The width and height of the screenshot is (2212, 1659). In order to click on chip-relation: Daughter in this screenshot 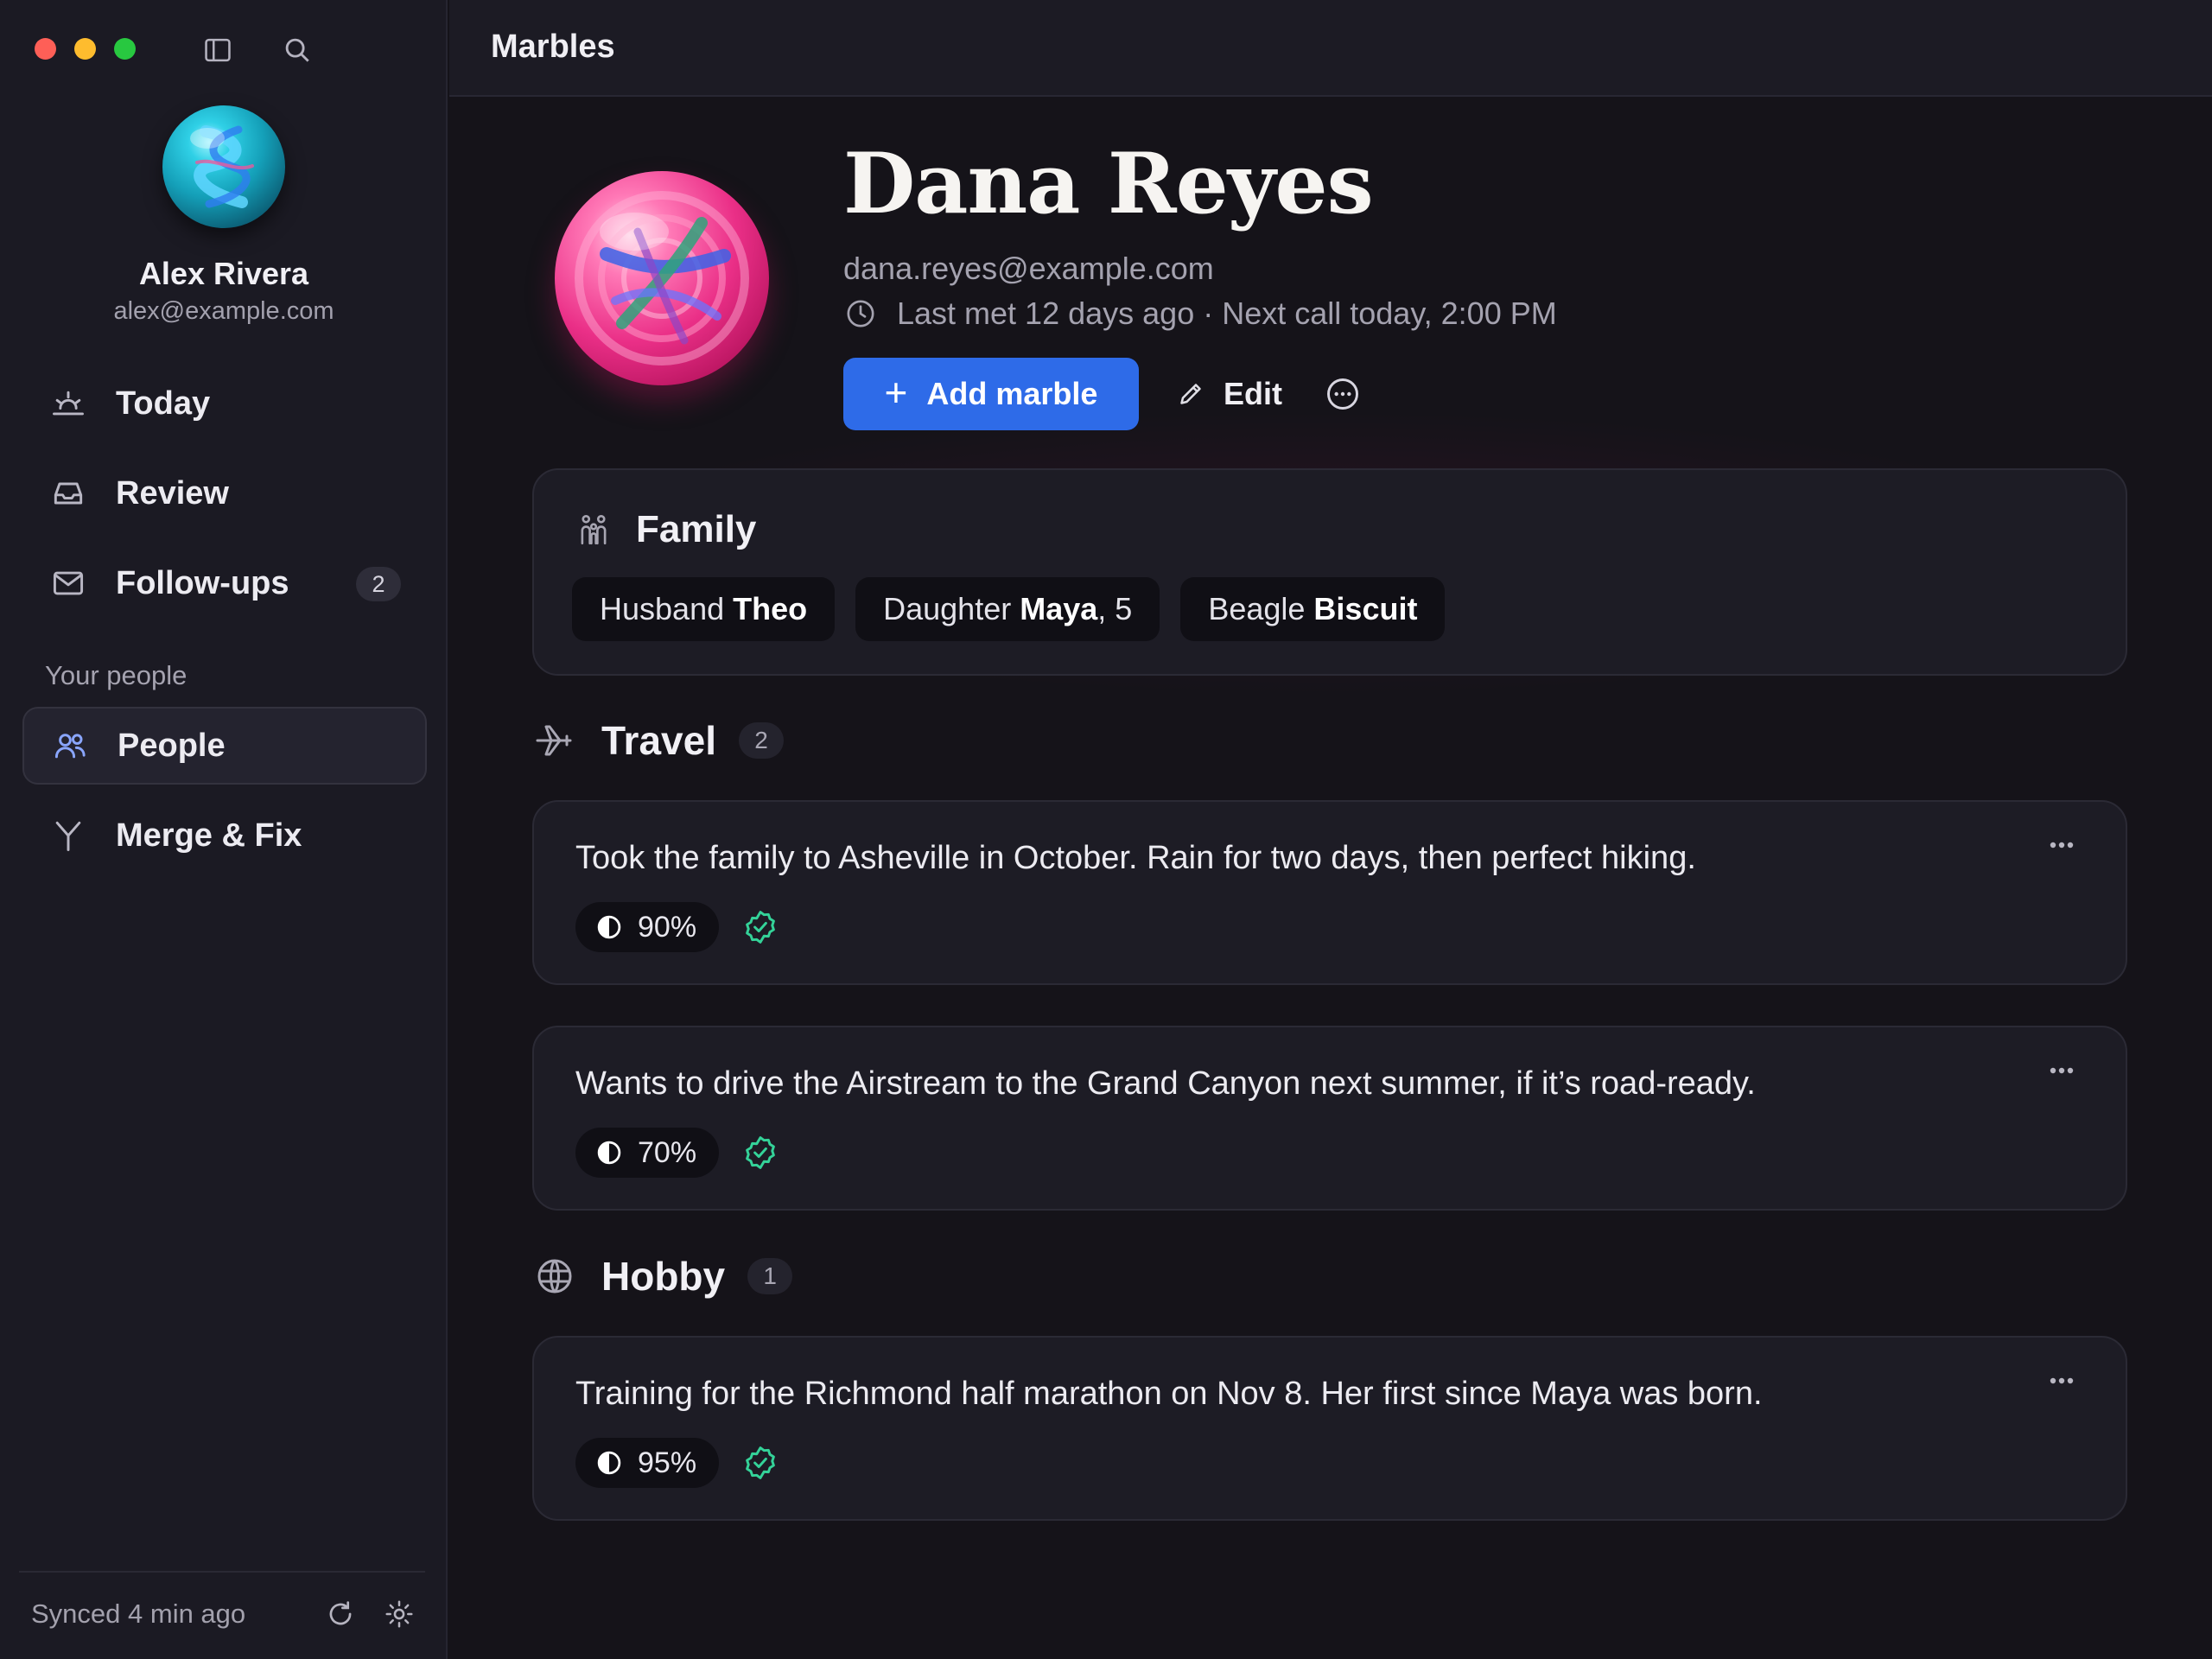, I will do `click(947, 608)`.